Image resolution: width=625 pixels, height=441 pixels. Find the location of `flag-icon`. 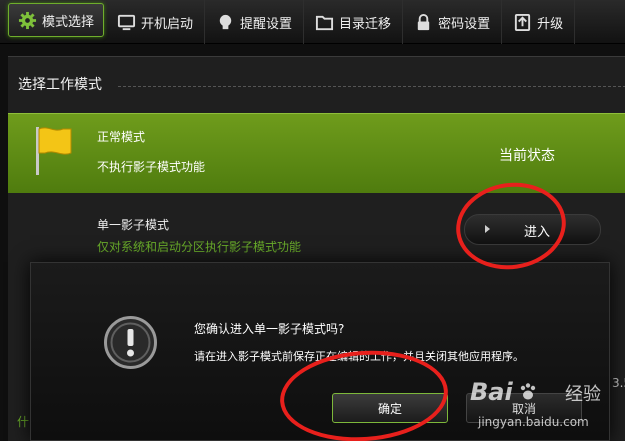

flag-icon is located at coordinates (54, 151).